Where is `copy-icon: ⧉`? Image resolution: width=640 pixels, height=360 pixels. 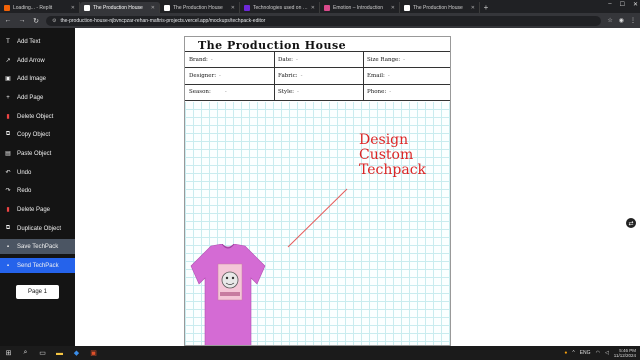 copy-icon: ⧉ is located at coordinates (8, 134).